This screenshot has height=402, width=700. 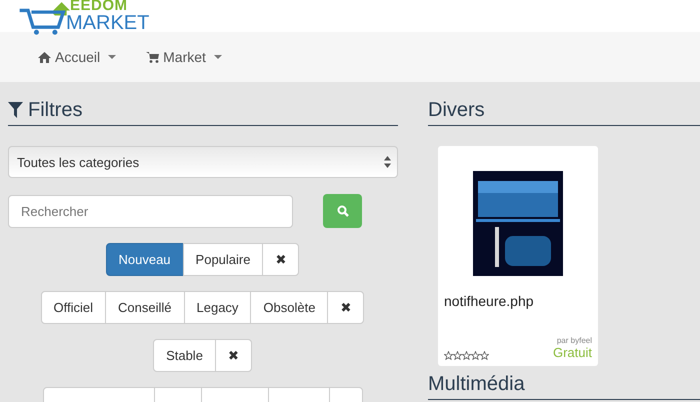 What do you see at coordinates (184, 57) in the screenshot?
I see `nav-menu-link: Market` at bounding box center [184, 57].